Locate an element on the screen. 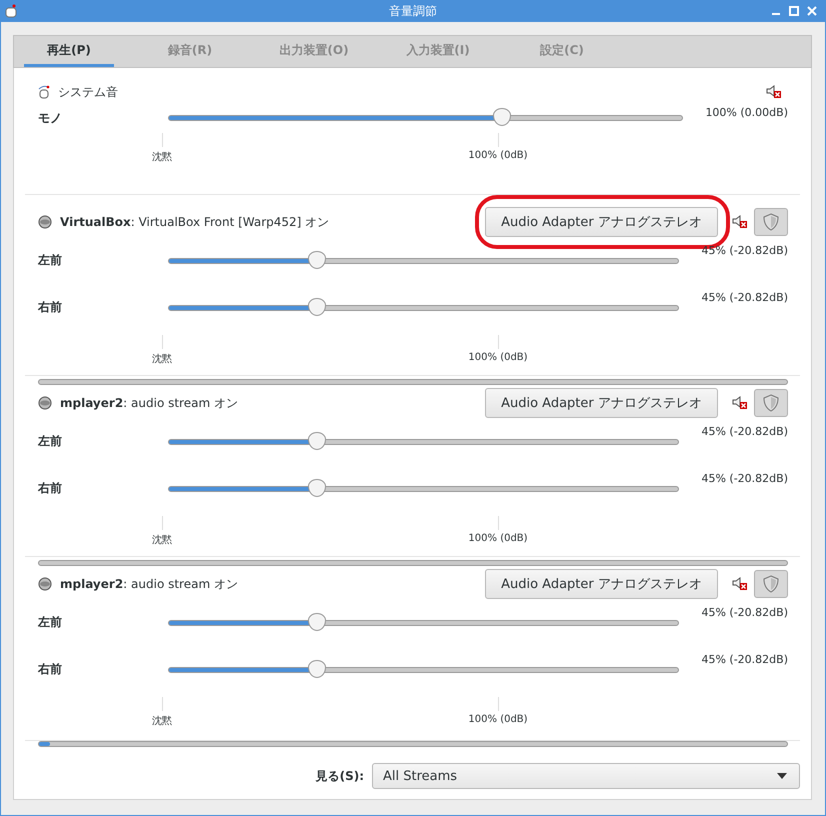 The image size is (826, 816). view-label: 見る(S): is located at coordinates (340, 776).